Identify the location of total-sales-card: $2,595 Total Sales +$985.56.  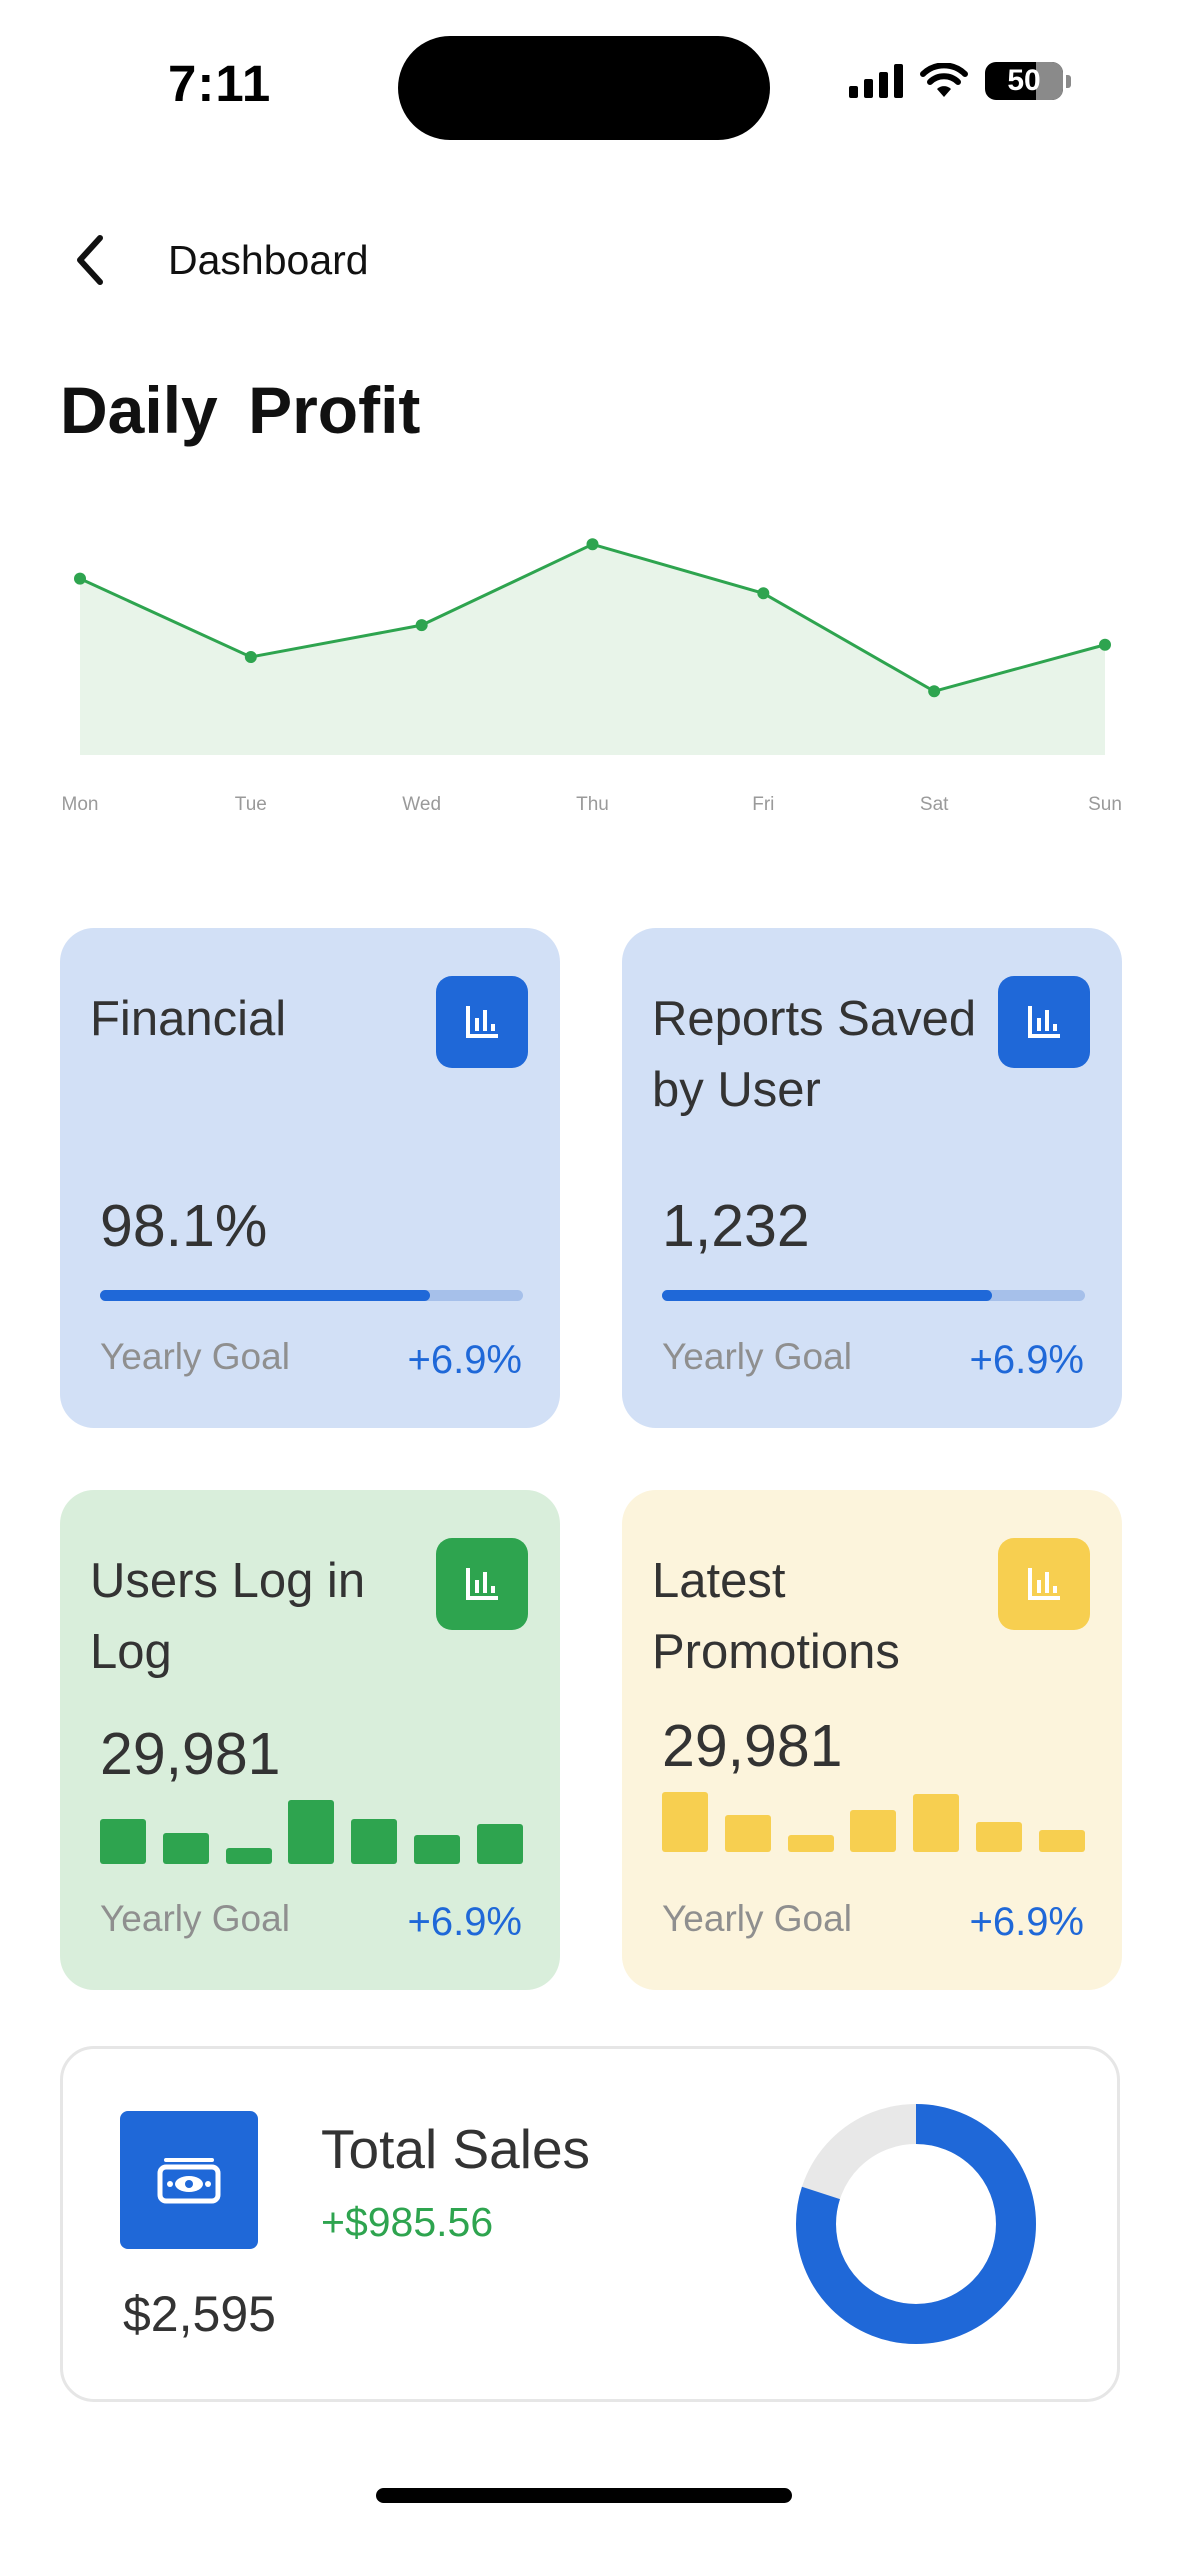
(590, 2224).